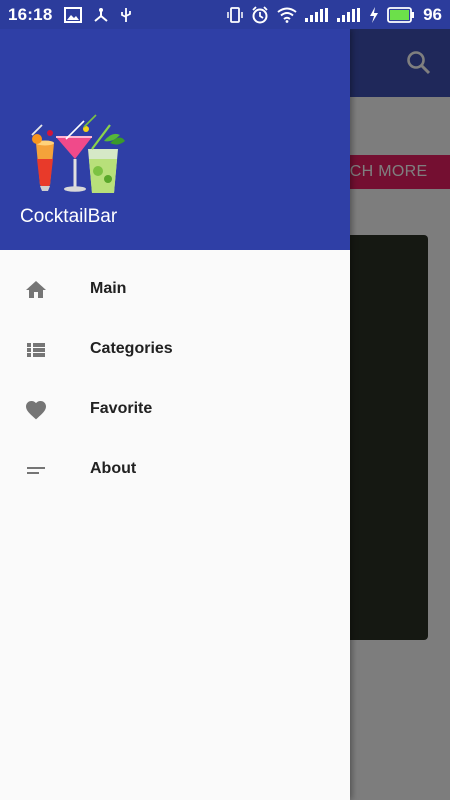 Image resolution: width=450 pixels, height=800 pixels. What do you see at coordinates (235, 14) in the screenshot?
I see `vibrate-icon` at bounding box center [235, 14].